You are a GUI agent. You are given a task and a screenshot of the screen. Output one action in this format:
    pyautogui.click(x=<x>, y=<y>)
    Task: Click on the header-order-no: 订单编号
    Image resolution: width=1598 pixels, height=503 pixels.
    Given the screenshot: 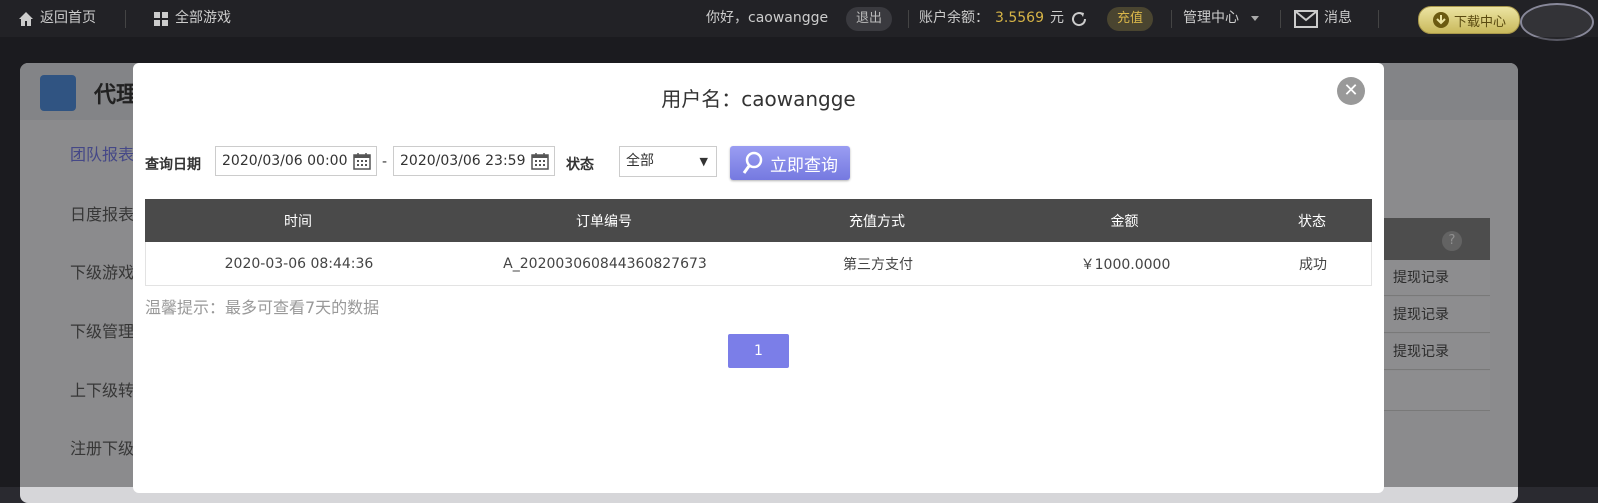 What is the action you would take?
    pyautogui.click(x=604, y=221)
    